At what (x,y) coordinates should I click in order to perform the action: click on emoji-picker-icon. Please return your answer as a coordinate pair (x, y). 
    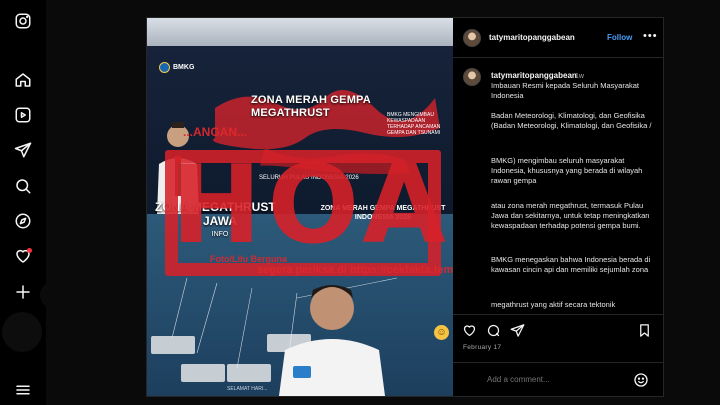
    Looking at the image, I should click on (641, 380).